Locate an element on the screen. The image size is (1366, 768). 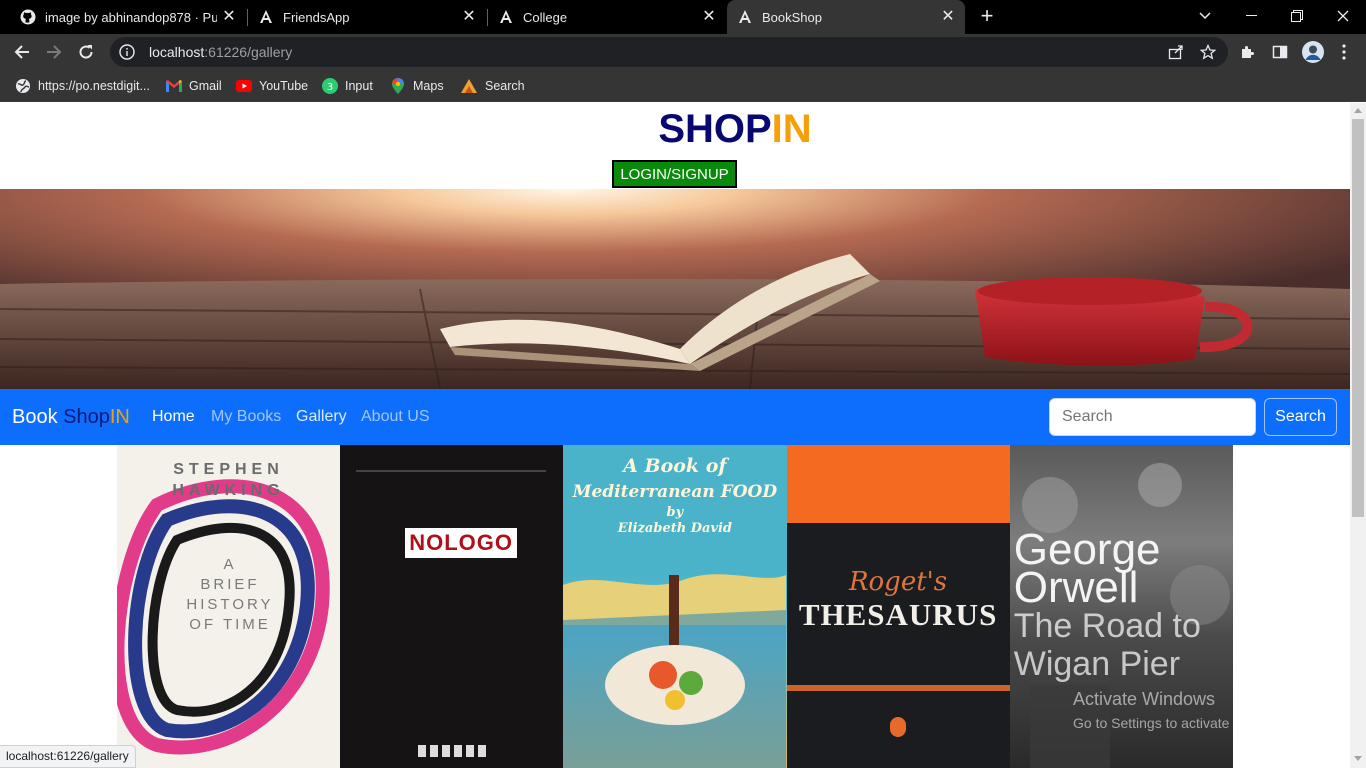
site-logo-heading: SHOPIN is located at coordinates (675, 129).